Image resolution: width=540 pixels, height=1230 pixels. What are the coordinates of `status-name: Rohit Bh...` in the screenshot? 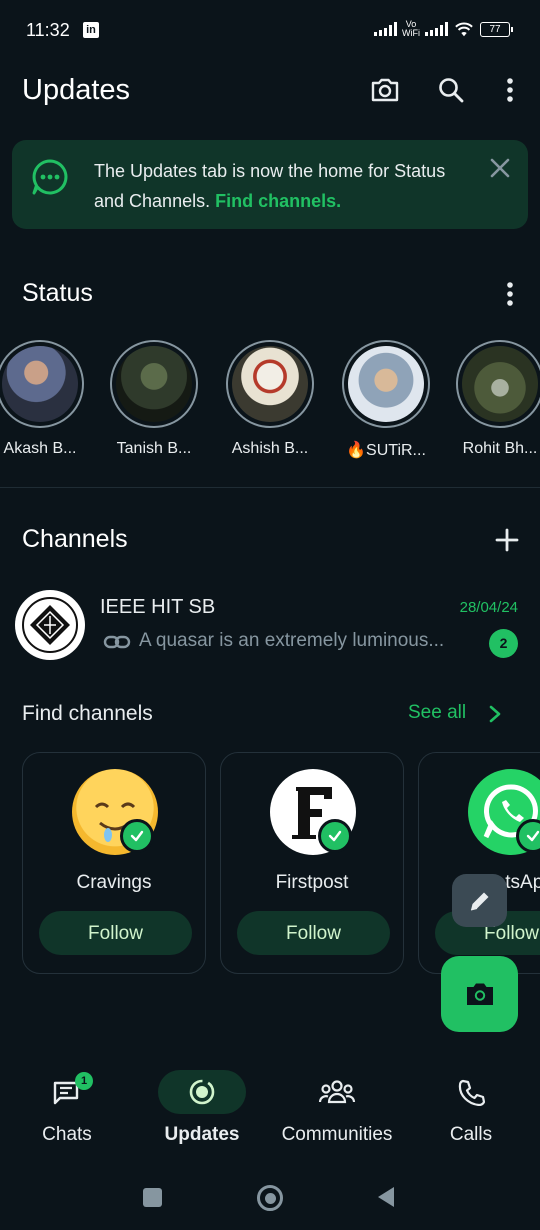 It's located at (500, 448).